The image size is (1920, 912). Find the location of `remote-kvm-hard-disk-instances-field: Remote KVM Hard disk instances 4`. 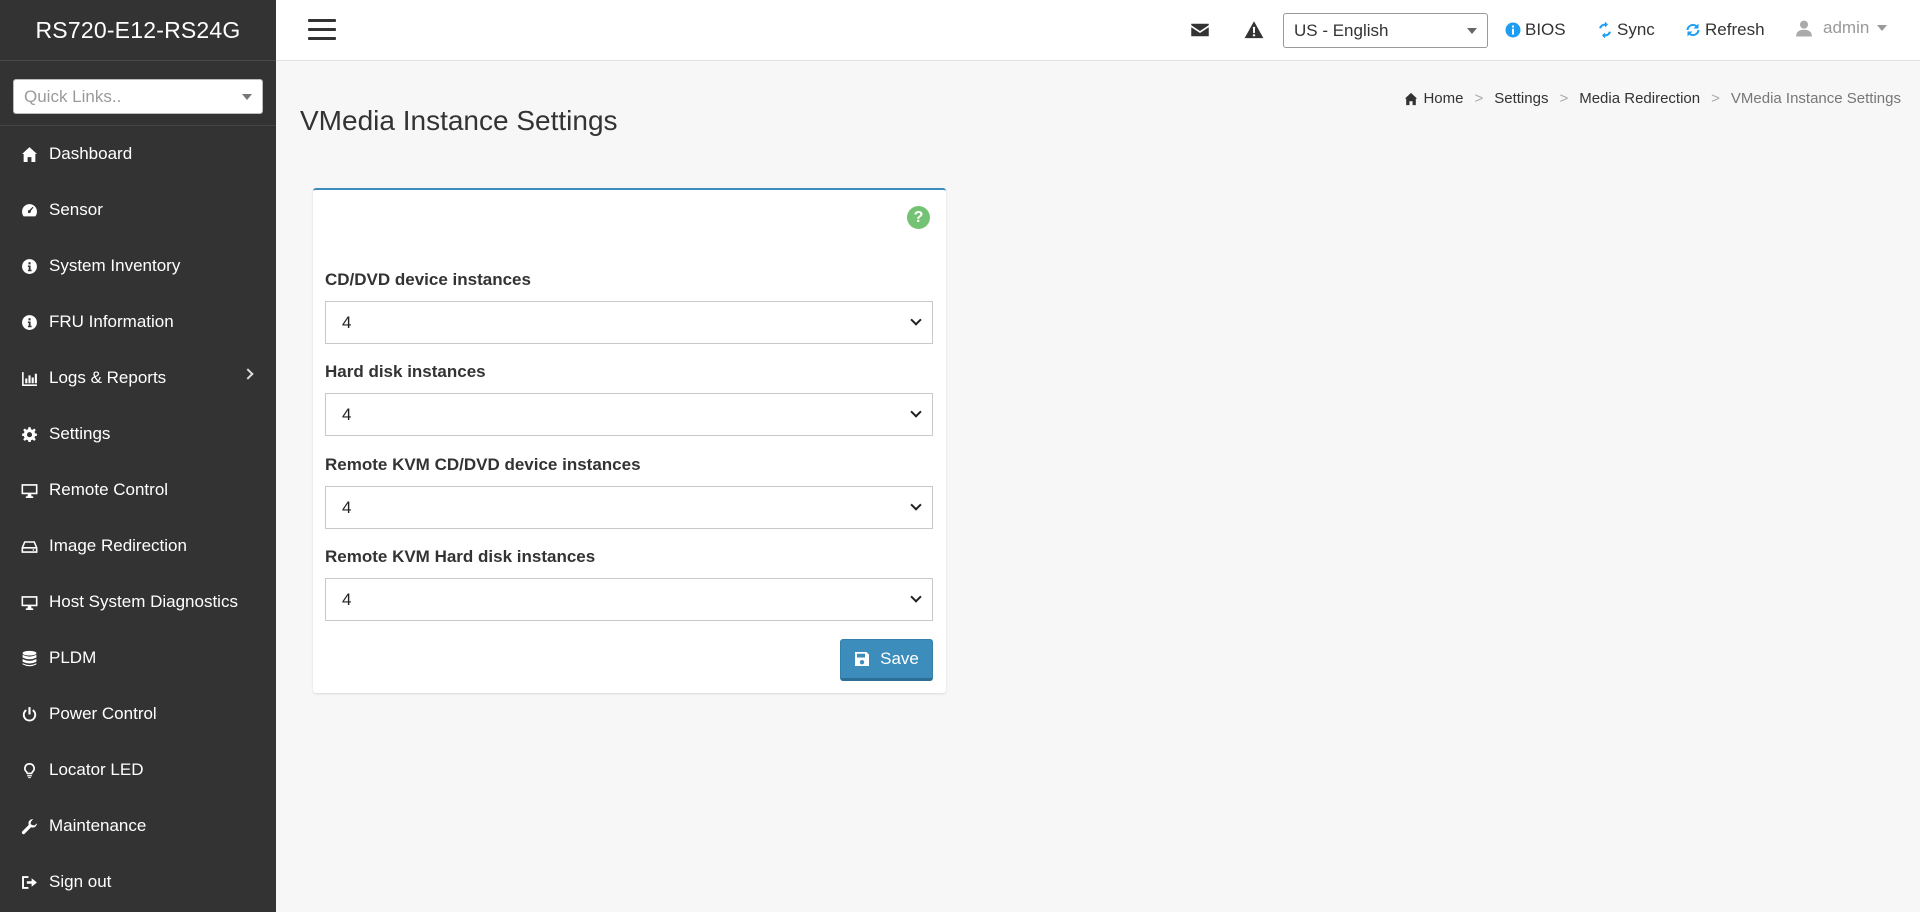

remote-kvm-hard-disk-instances-field: Remote KVM Hard disk instances 4 is located at coordinates (629, 584).